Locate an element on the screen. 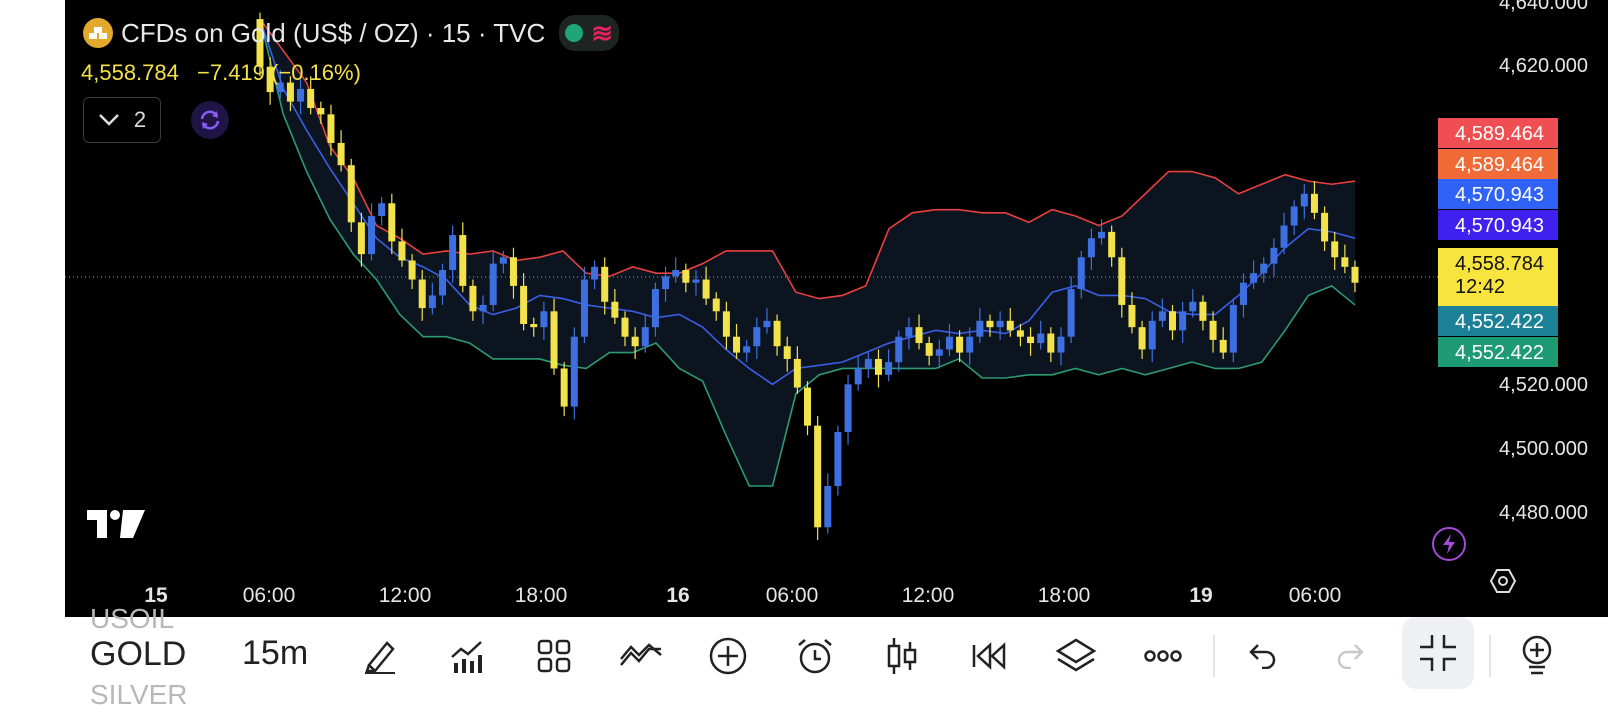  basis-label: 4,570.943 is located at coordinates (1498, 194).